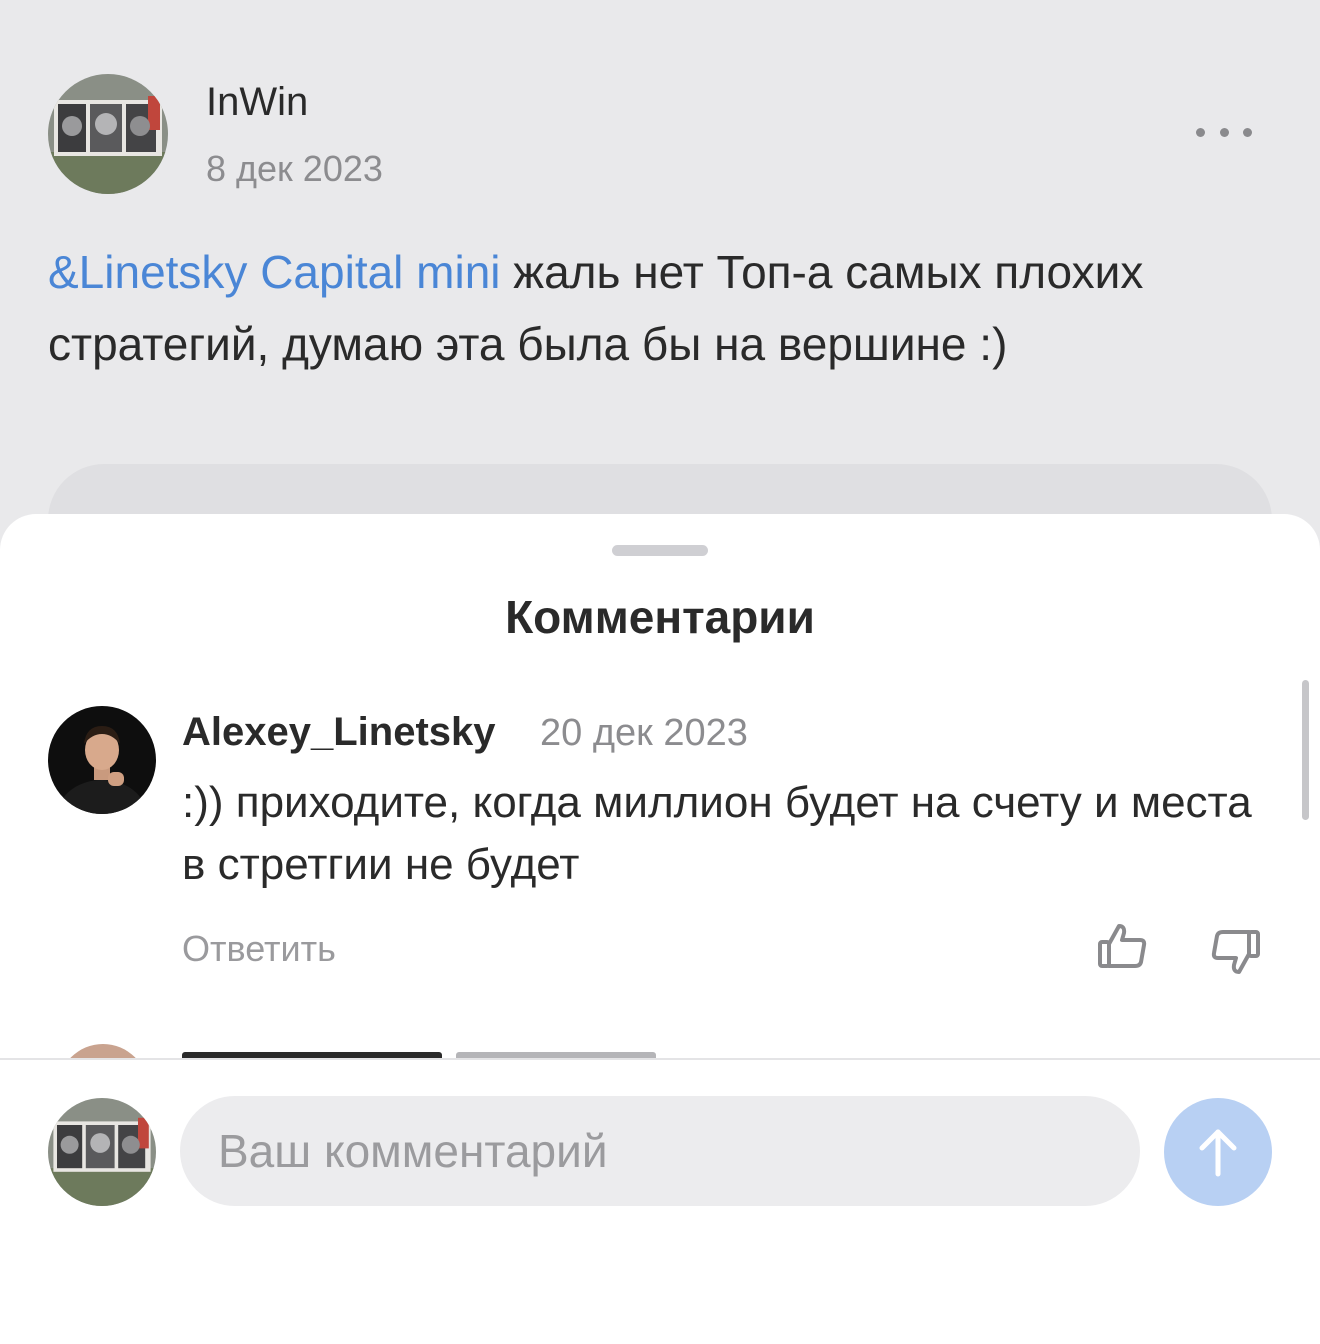 The width and height of the screenshot is (1320, 1344). I want to click on comment-date: 20 дек 2023, so click(644, 733).